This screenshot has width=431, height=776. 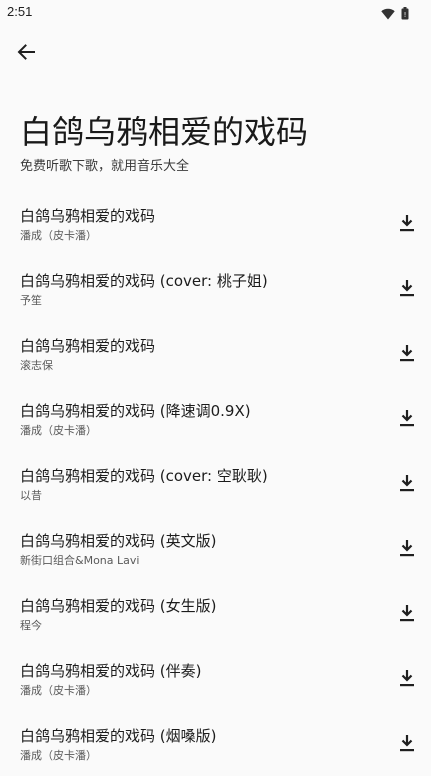 What do you see at coordinates (31, 625) in the screenshot?
I see `song-artist: 程今` at bounding box center [31, 625].